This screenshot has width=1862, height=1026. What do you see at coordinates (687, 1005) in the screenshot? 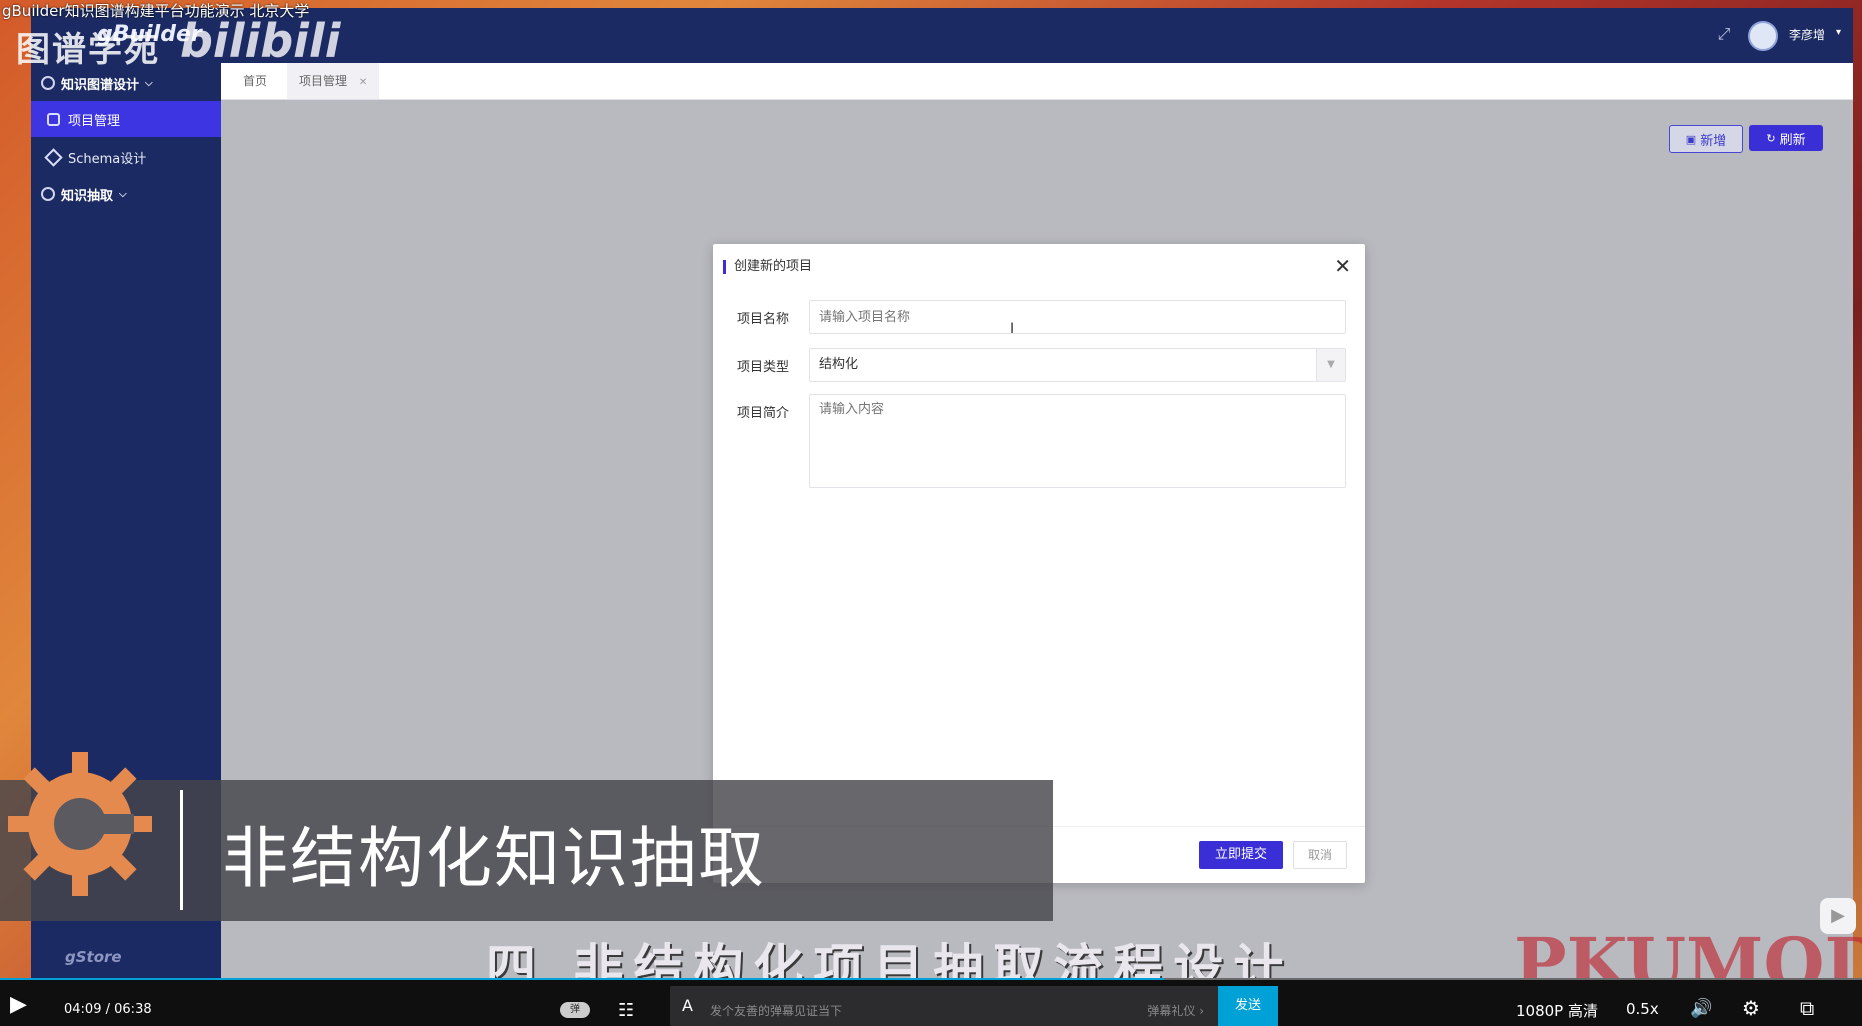
I see `text-style-icon: A` at bounding box center [687, 1005].